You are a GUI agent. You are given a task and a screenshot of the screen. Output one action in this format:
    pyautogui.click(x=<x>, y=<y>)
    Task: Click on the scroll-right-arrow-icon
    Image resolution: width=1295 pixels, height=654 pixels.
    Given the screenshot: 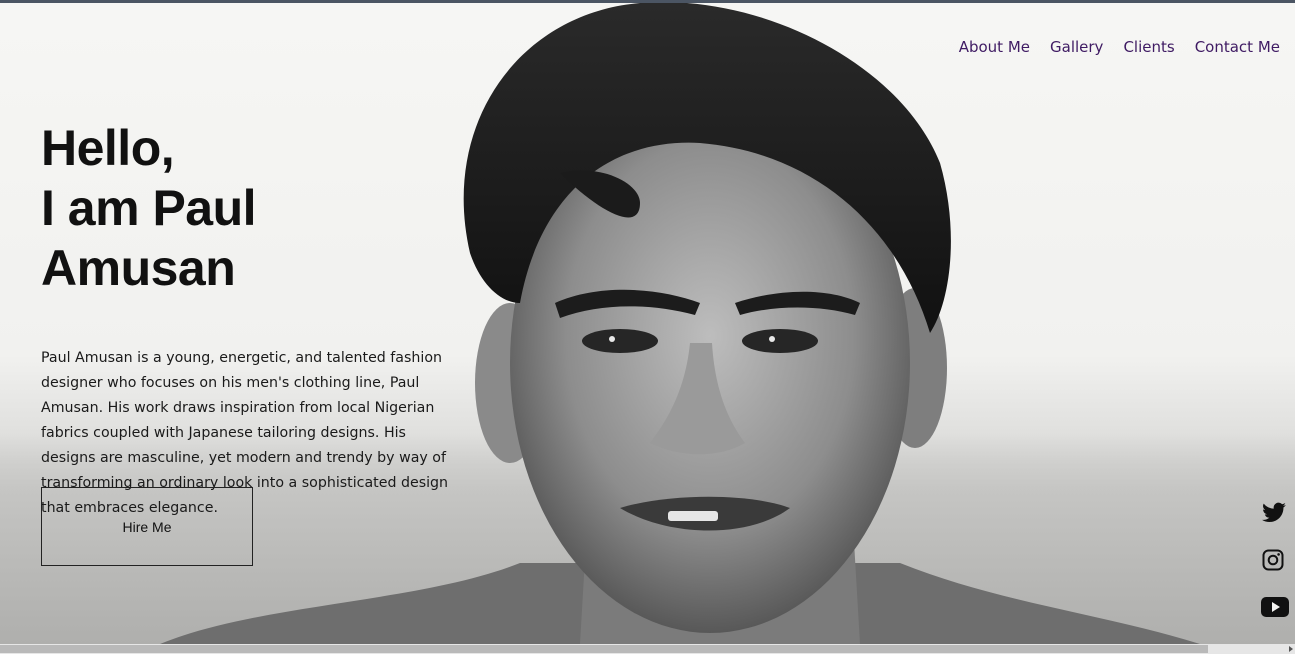 What is the action you would take?
    pyautogui.click(x=1291, y=649)
    